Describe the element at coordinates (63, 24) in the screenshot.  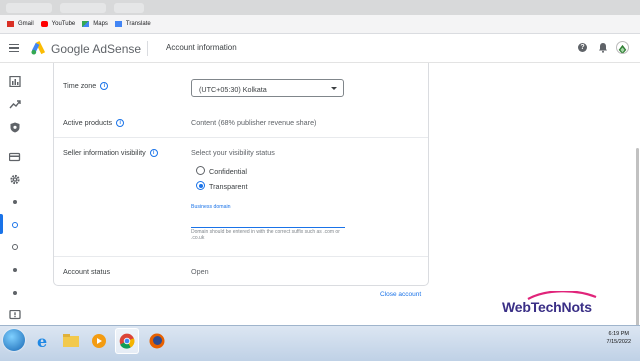
I see `bookmark-label: YouTube` at that location.